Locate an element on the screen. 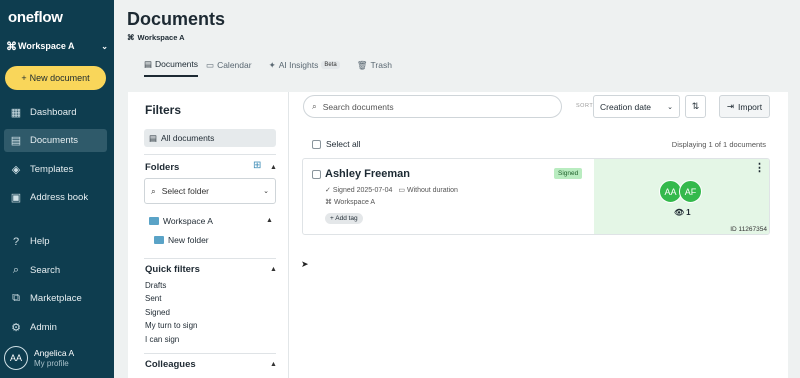 This screenshot has width=800, height=378. colleagues-title: Colleagues is located at coordinates (170, 364).